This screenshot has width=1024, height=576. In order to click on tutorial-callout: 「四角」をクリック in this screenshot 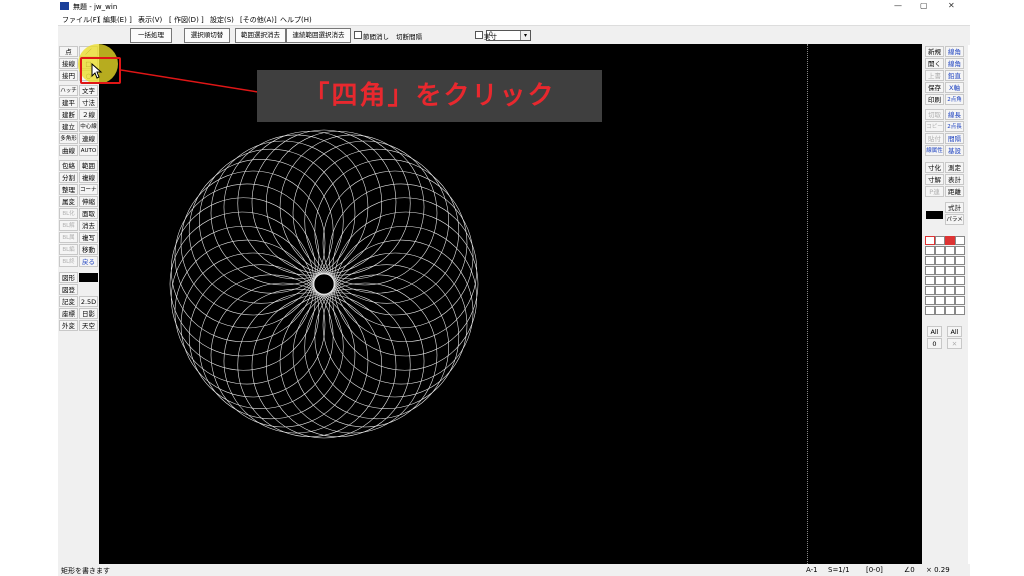, I will do `click(429, 96)`.